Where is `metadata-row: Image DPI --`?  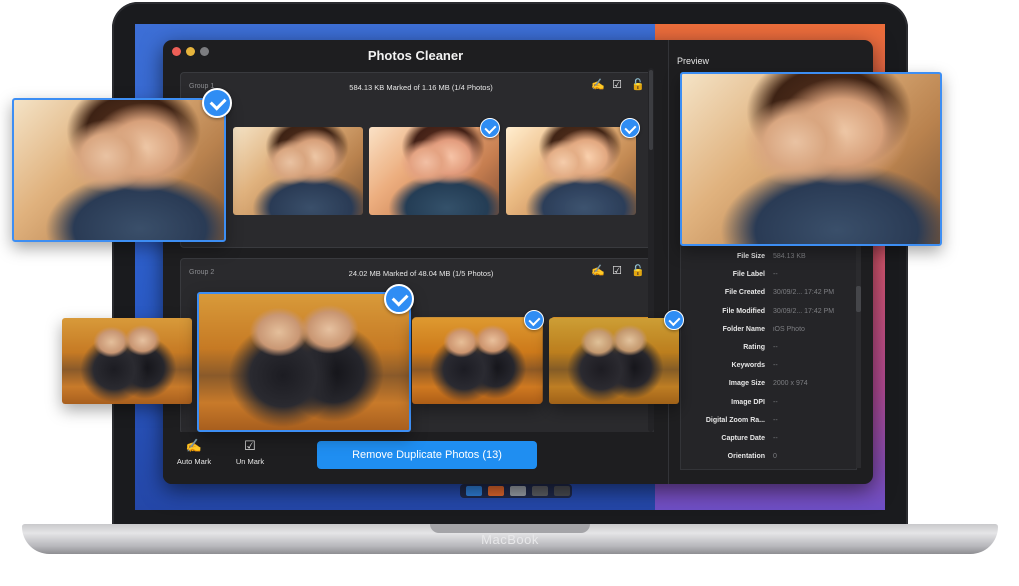
metadata-row: Image DPI -- is located at coordinates (768, 405).